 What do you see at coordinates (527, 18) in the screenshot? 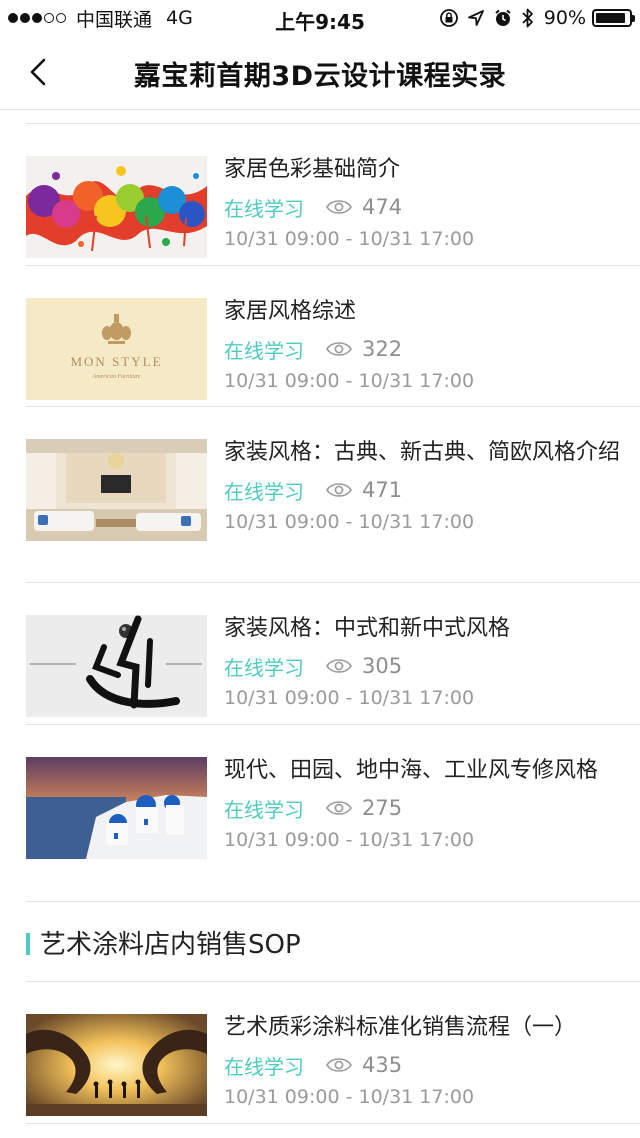
I see `bluetooth-icon` at bounding box center [527, 18].